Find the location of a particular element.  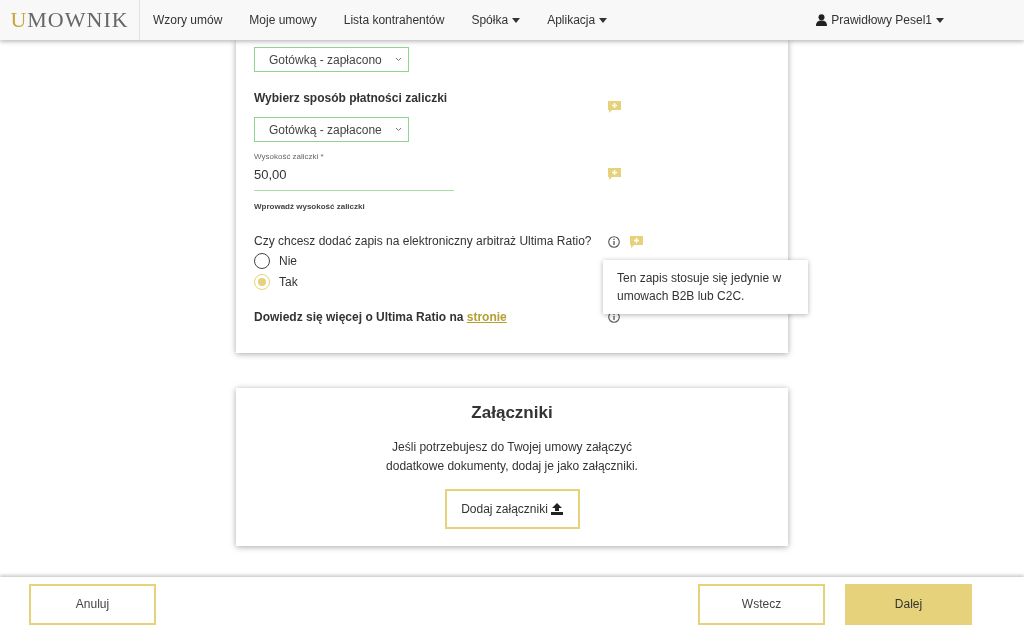

user-menu: Prawidłowy Pesel1 is located at coordinates (880, 20).